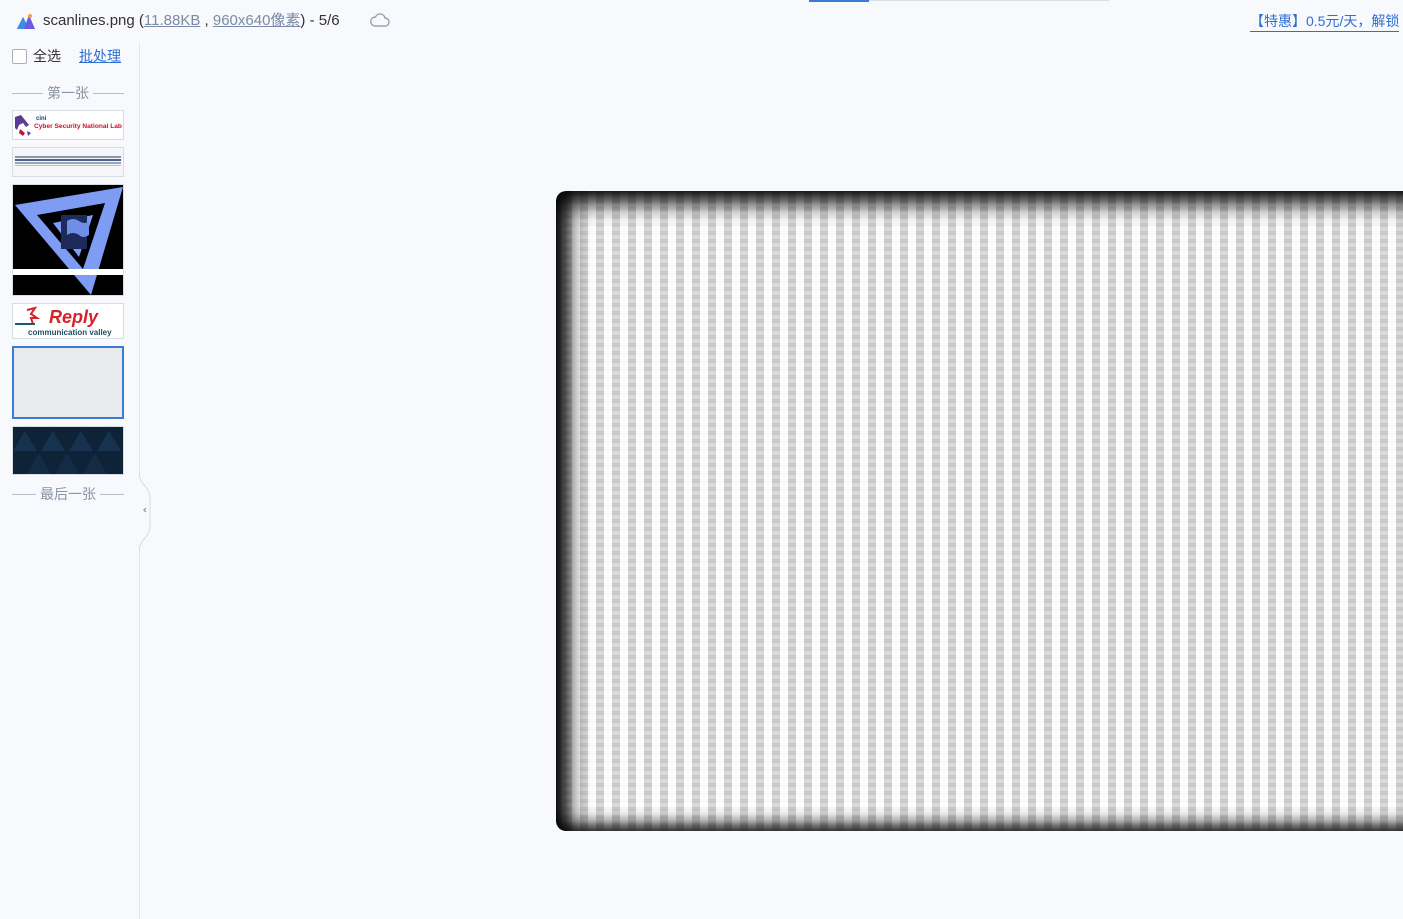  Describe the element at coordinates (66, 56) in the screenshot. I see `select-row: 全选 批处理` at that location.